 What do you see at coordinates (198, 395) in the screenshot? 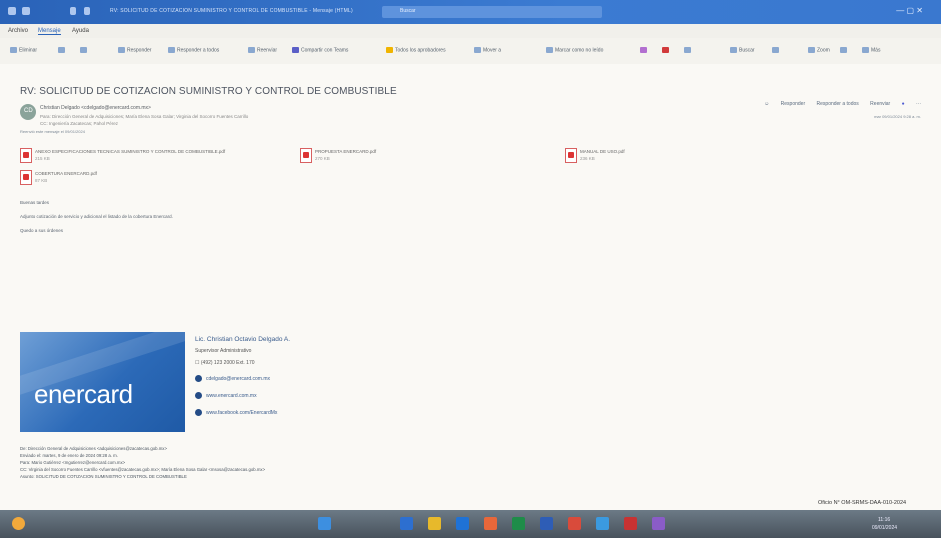
I see `web-icon` at bounding box center [198, 395].